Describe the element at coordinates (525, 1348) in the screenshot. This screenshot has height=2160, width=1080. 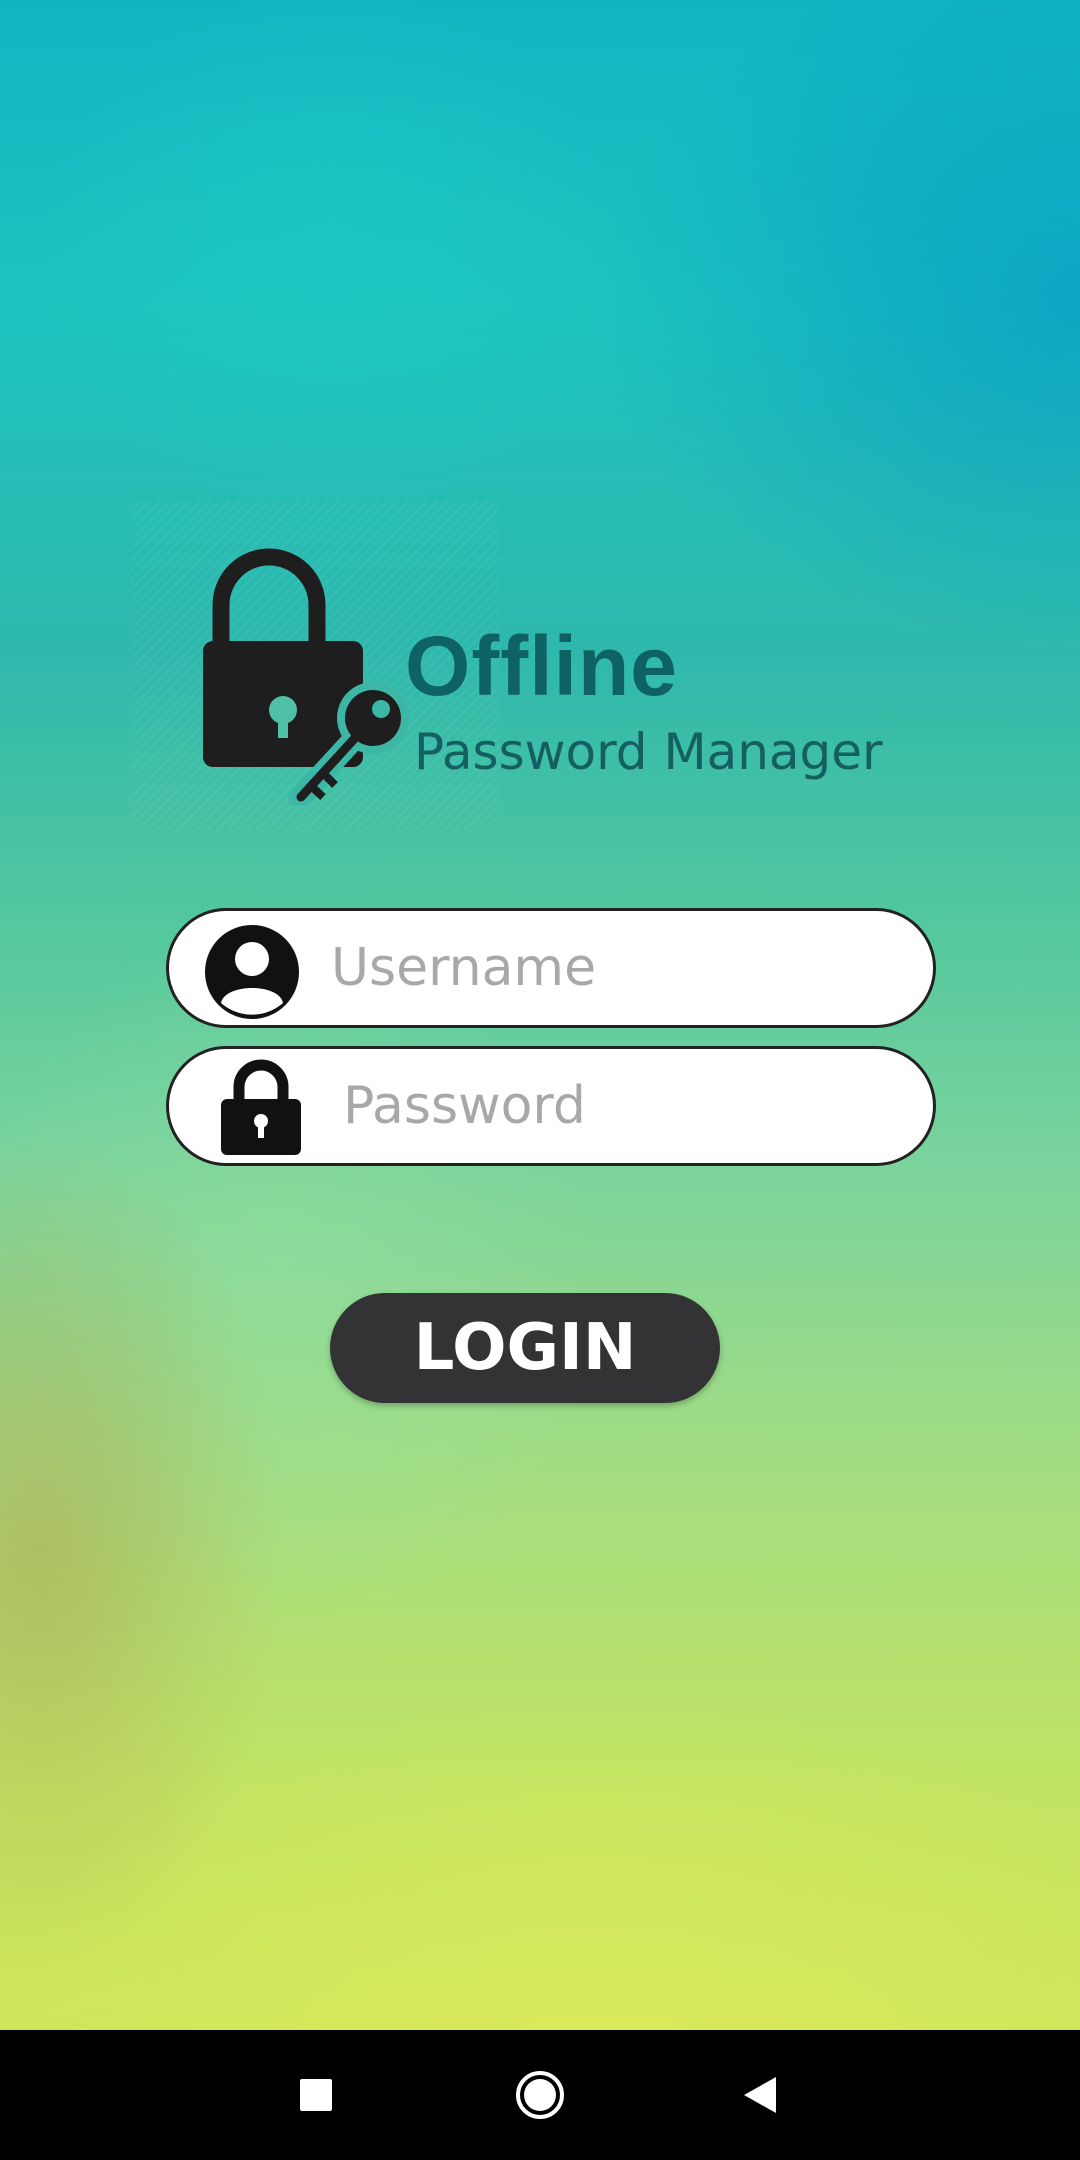
I see `login-button: LOGIN` at that location.